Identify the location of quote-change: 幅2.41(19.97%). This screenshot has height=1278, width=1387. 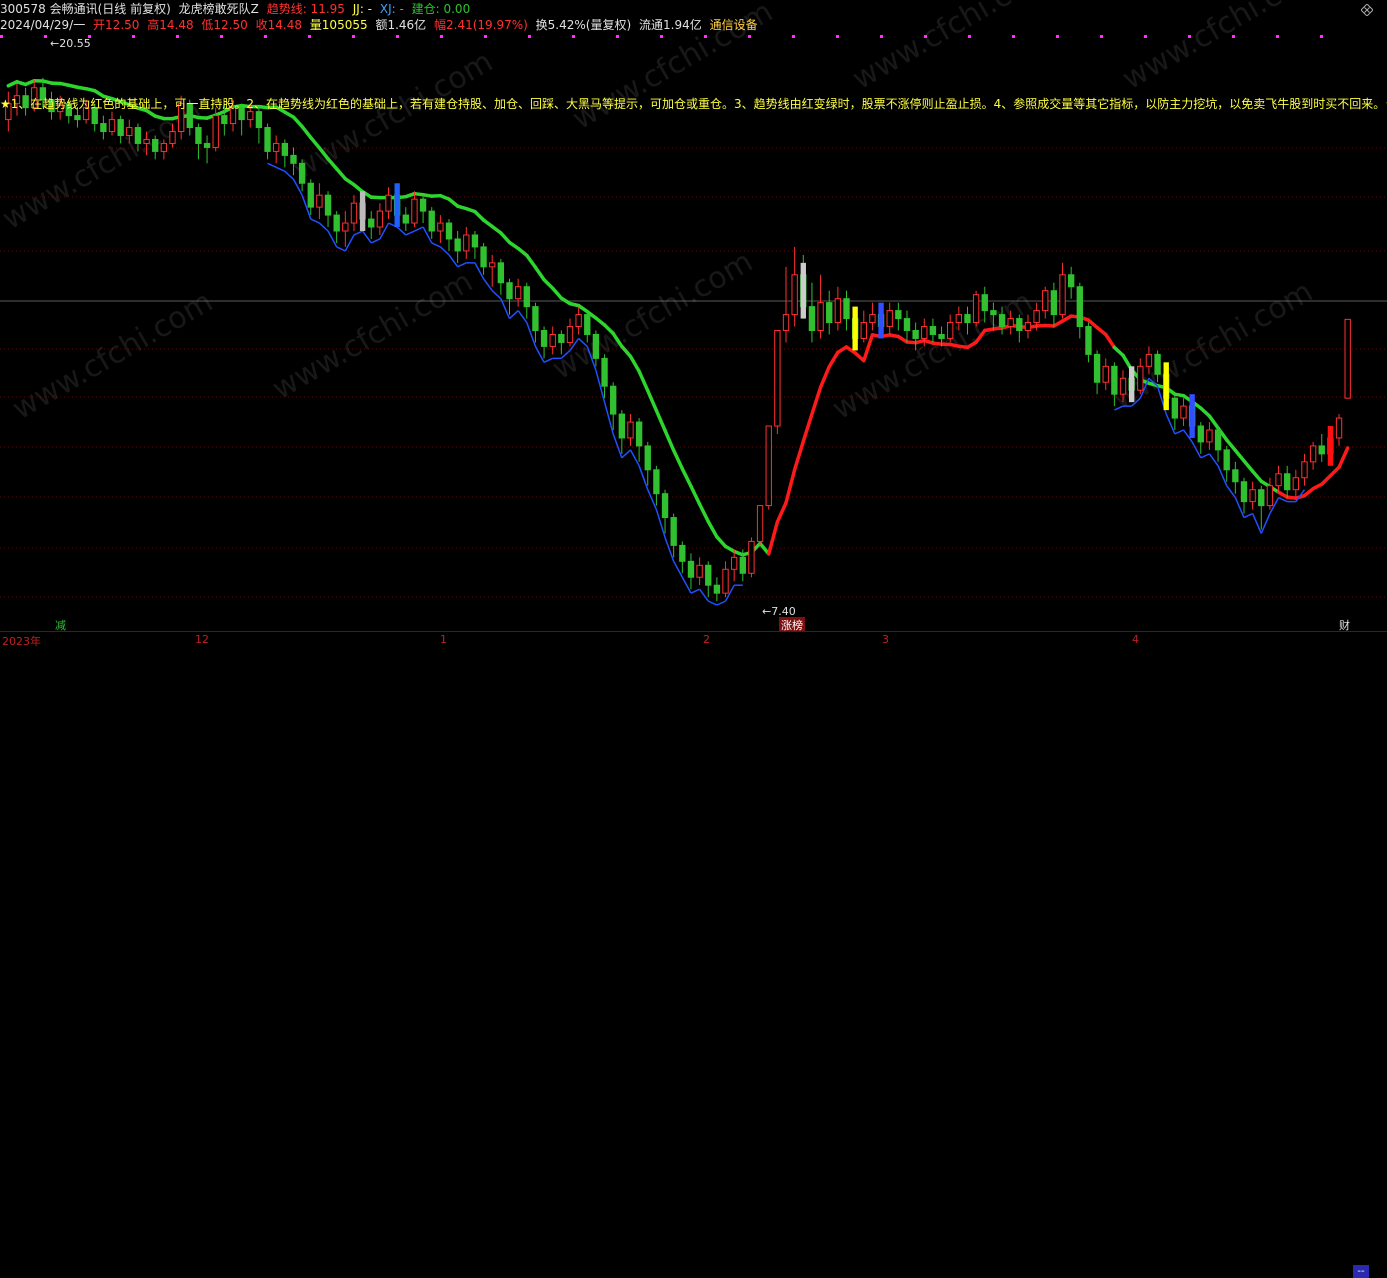
(481, 25).